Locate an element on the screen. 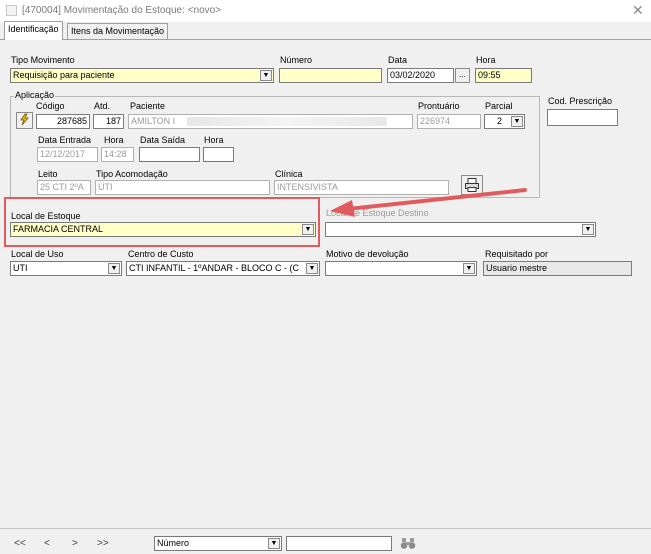 Image resolution: width=651 pixels, height=554 pixels. numero-input is located at coordinates (330, 75).